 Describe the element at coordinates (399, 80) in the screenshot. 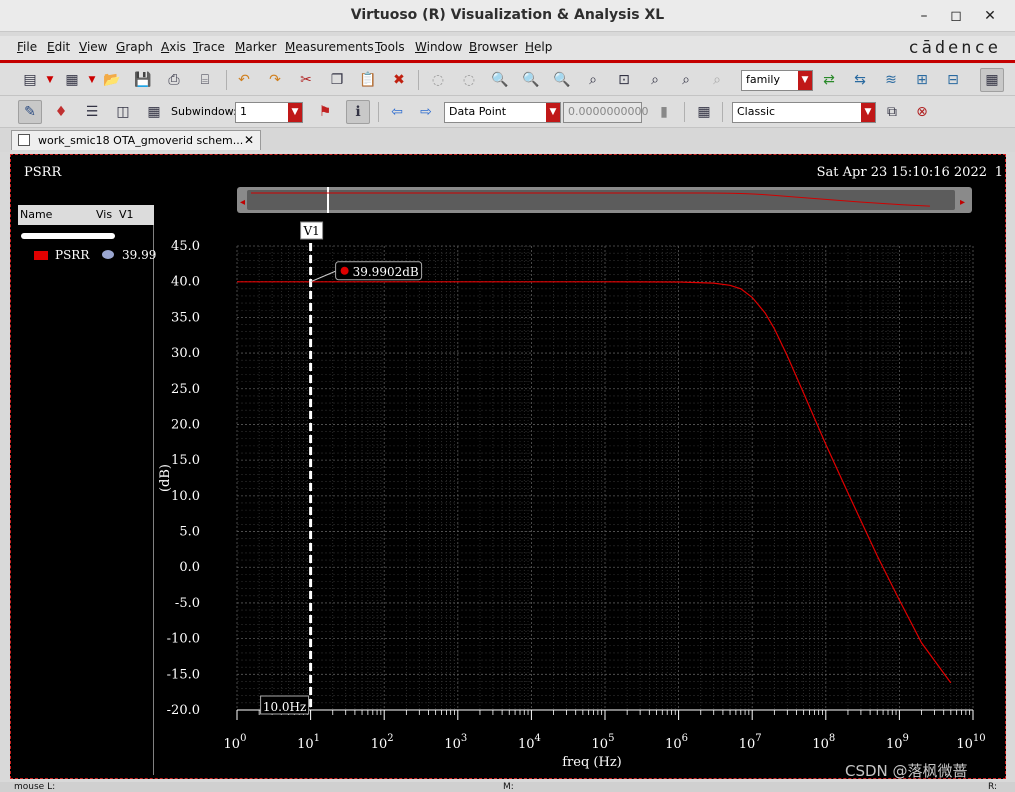

I see `delete-icon: ✖` at that location.